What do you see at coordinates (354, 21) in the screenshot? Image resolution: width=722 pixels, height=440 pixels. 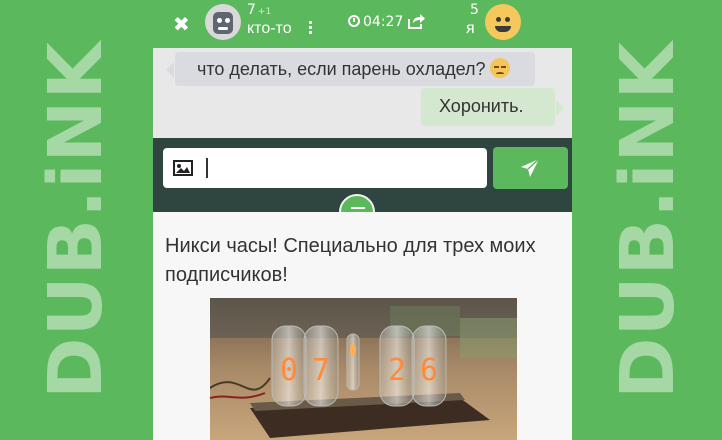 I see `clock-icon` at bounding box center [354, 21].